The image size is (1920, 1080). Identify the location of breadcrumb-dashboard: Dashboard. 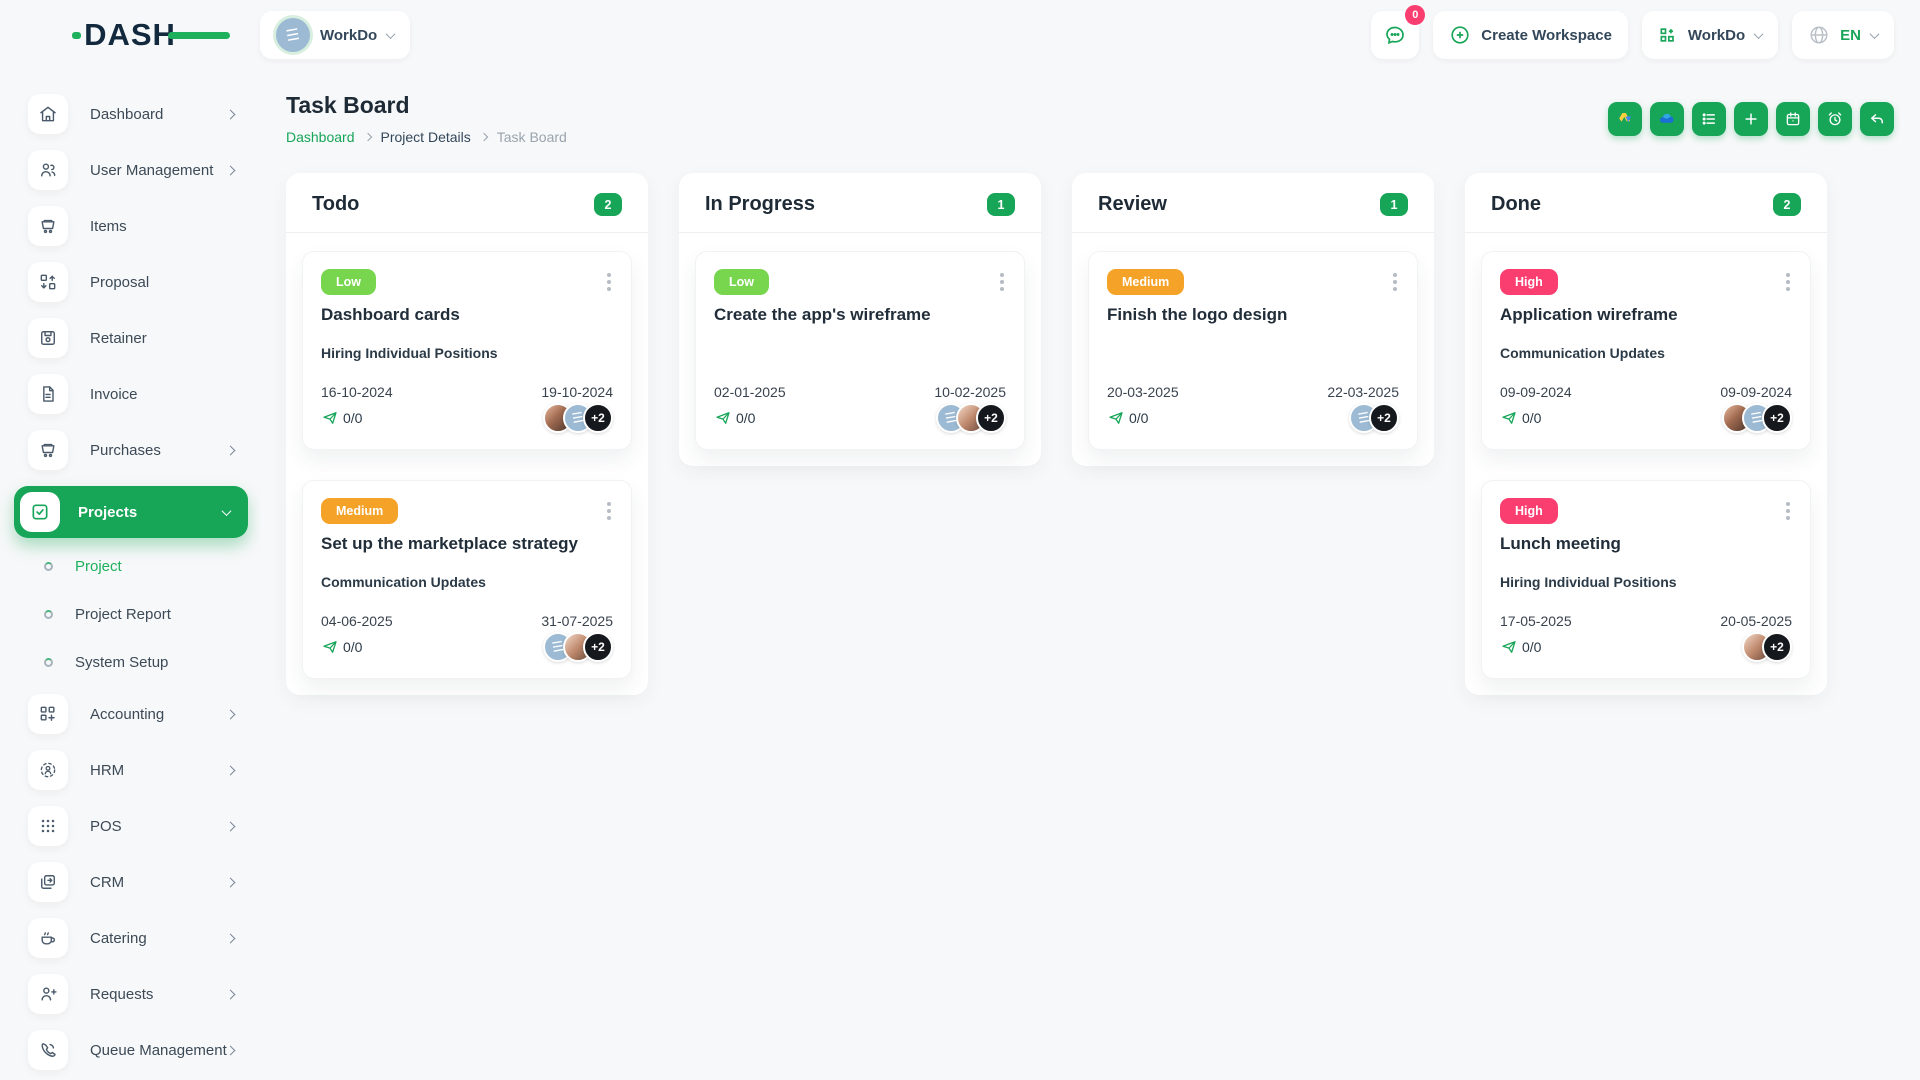
(320, 137).